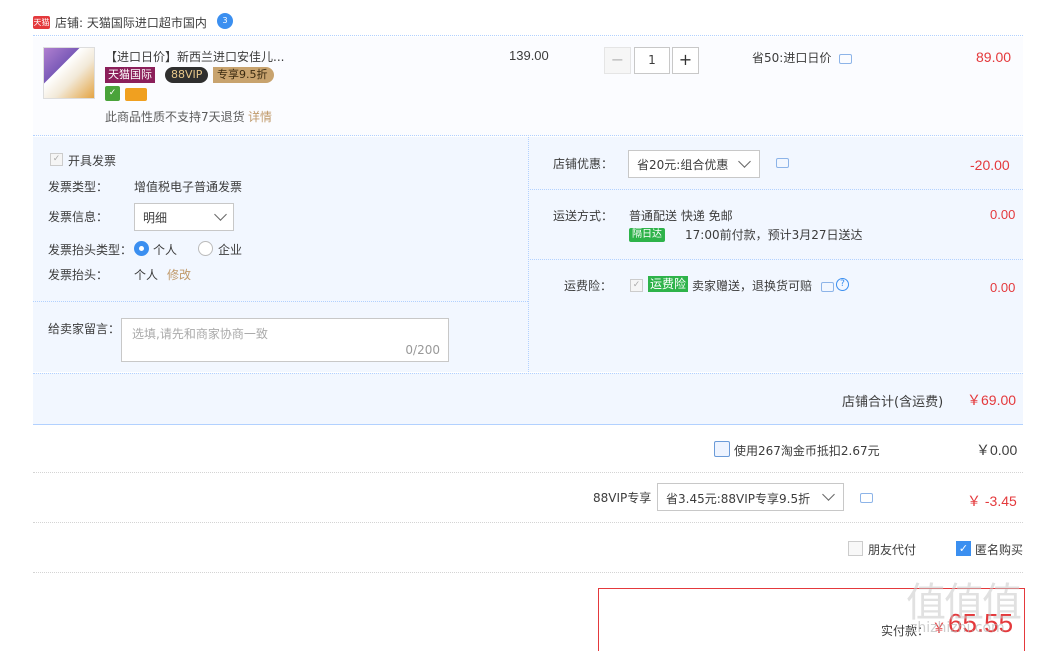 Image resolution: width=1056 pixels, height=651 pixels. Describe the element at coordinates (422, 350) in the screenshot. I see `seller-message-counter: 0/200` at that location.